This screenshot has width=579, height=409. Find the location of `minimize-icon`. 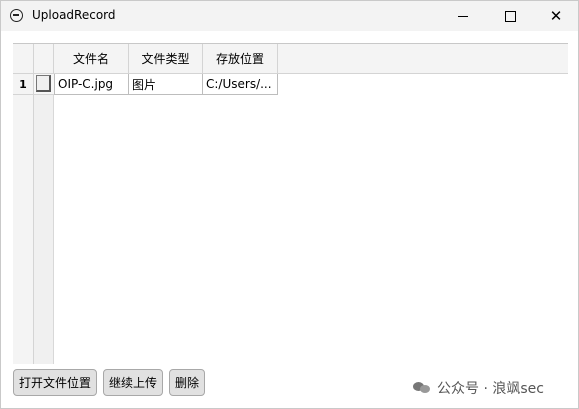

minimize-icon is located at coordinates (463, 16).